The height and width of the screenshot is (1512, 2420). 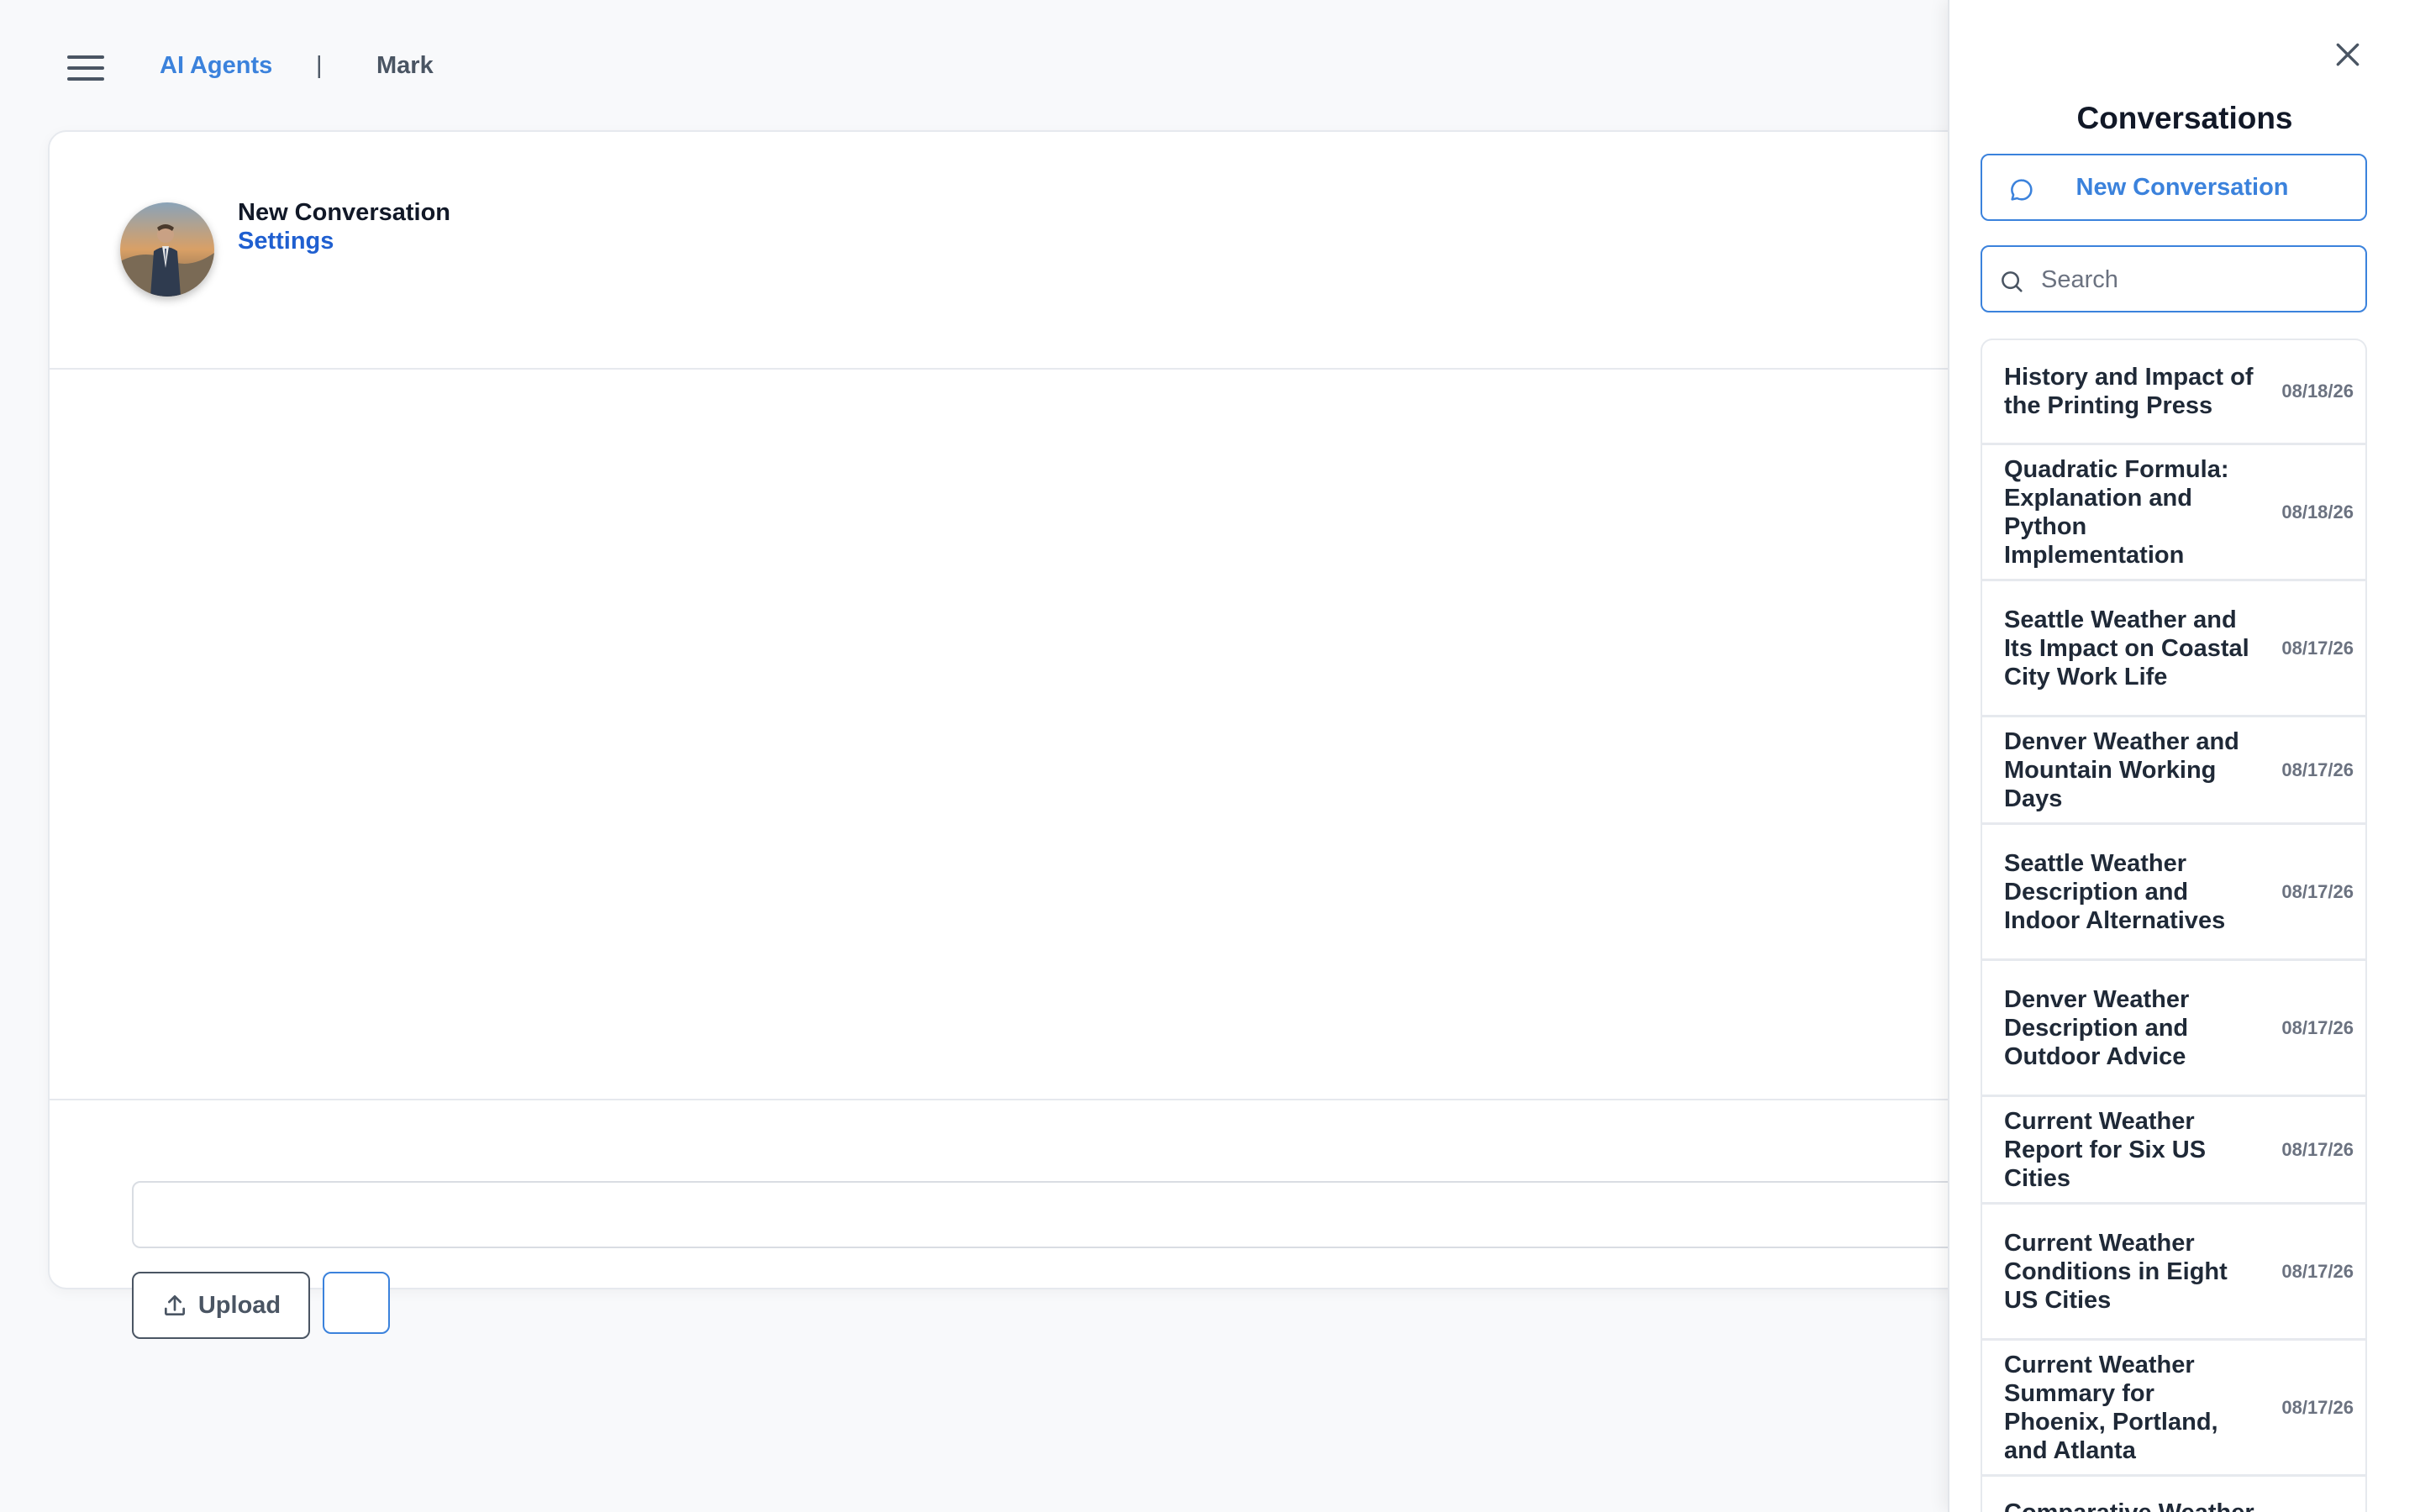 I want to click on conversation-title: New Conversation, so click(x=344, y=212).